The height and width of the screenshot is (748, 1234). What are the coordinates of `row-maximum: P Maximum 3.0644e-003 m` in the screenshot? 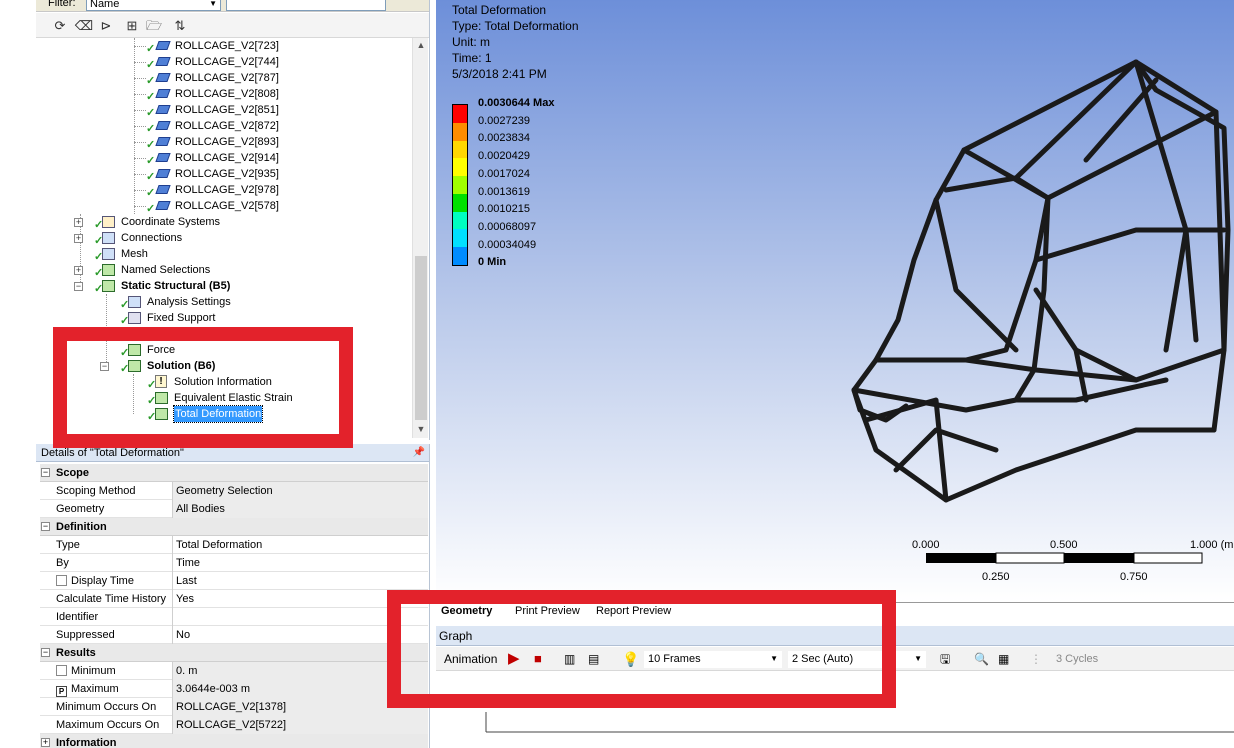 It's located at (234, 689).